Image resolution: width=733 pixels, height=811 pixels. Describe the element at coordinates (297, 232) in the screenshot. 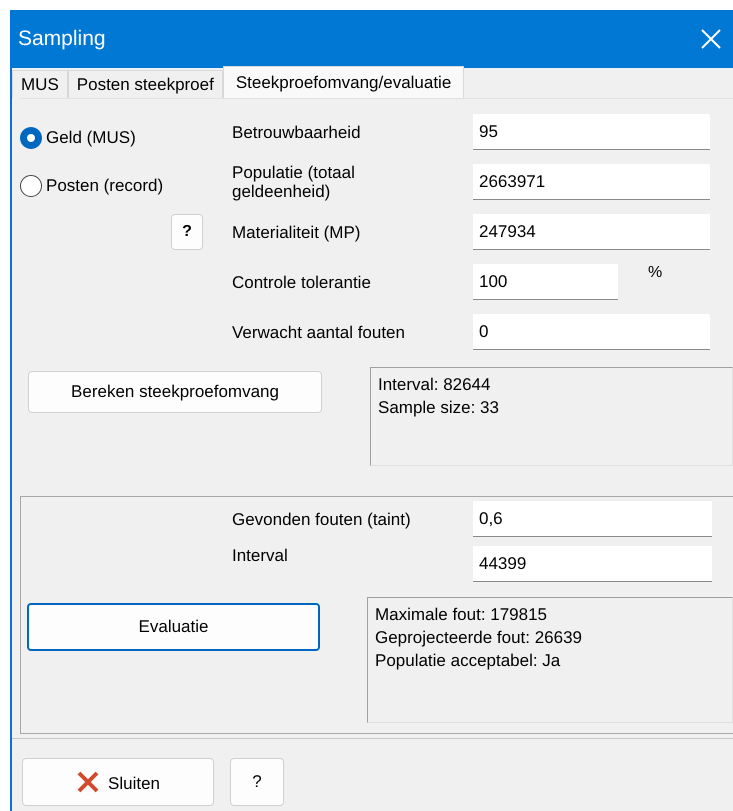

I see `field-label: Materialiteit (MP)` at that location.